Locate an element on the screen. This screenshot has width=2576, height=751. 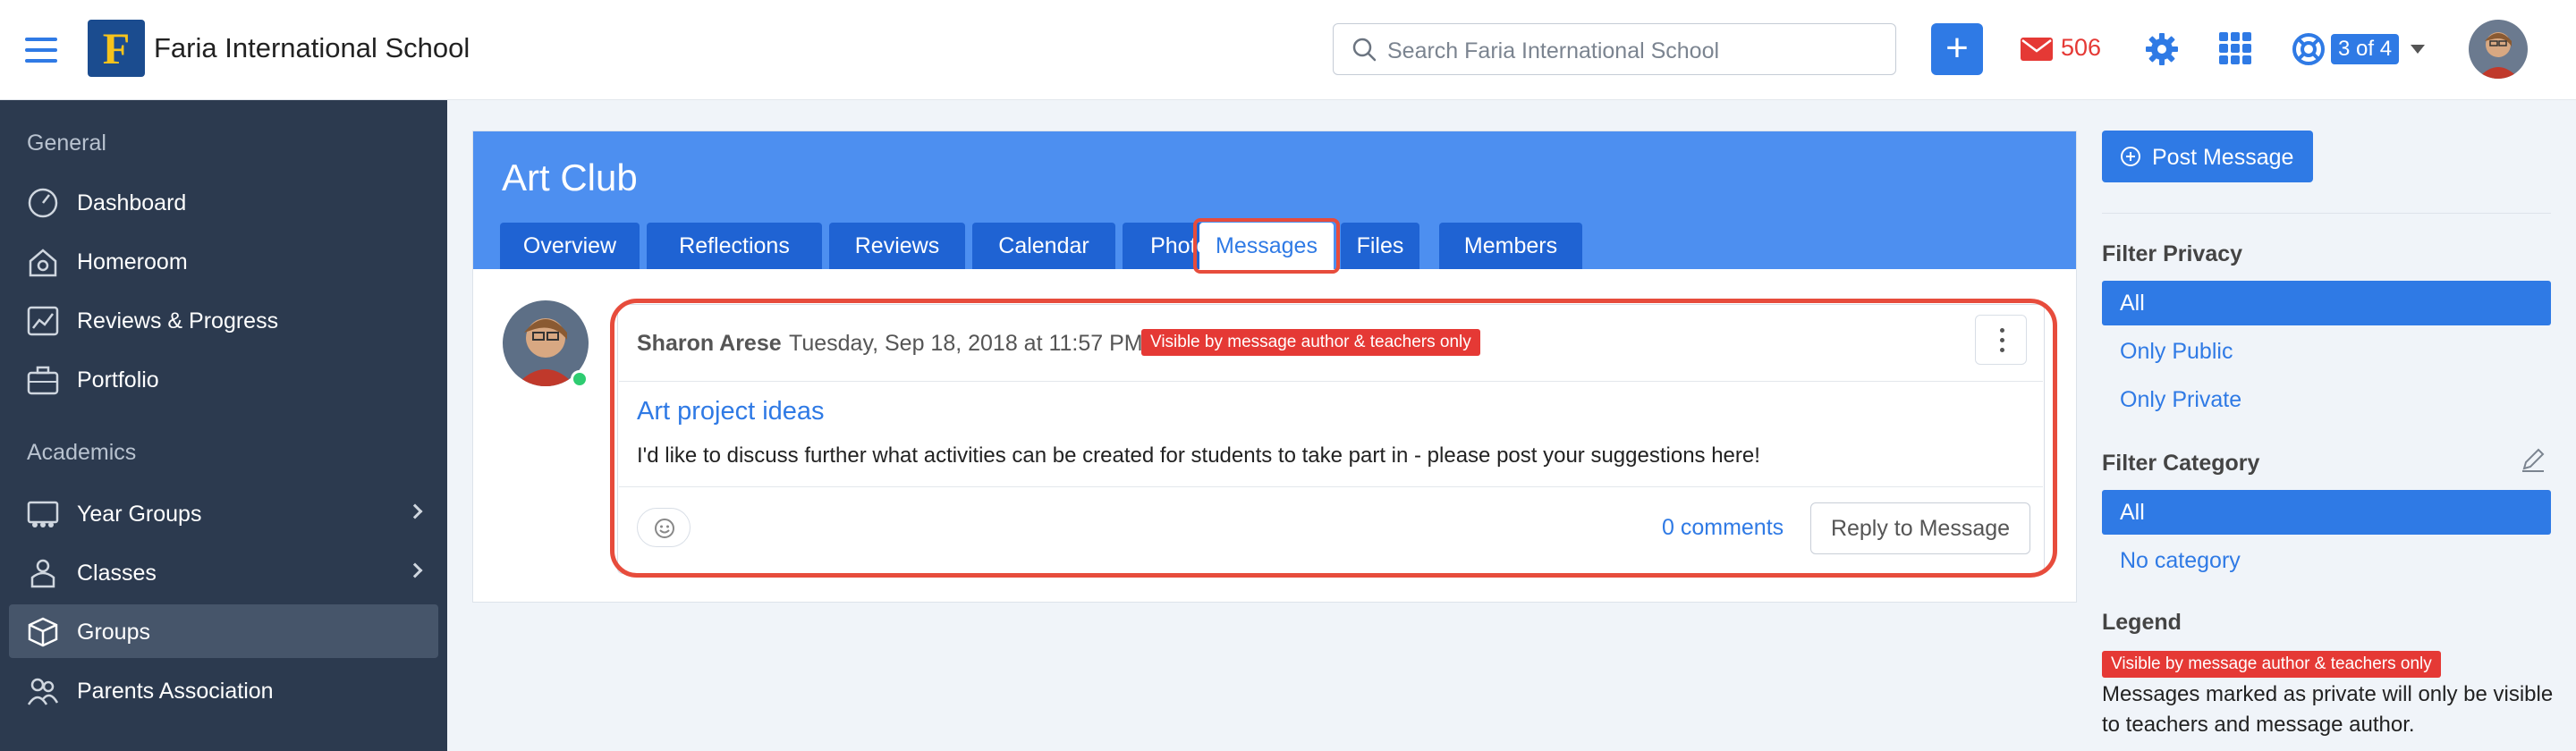
reply-button: Reply to Message is located at coordinates (1920, 528).